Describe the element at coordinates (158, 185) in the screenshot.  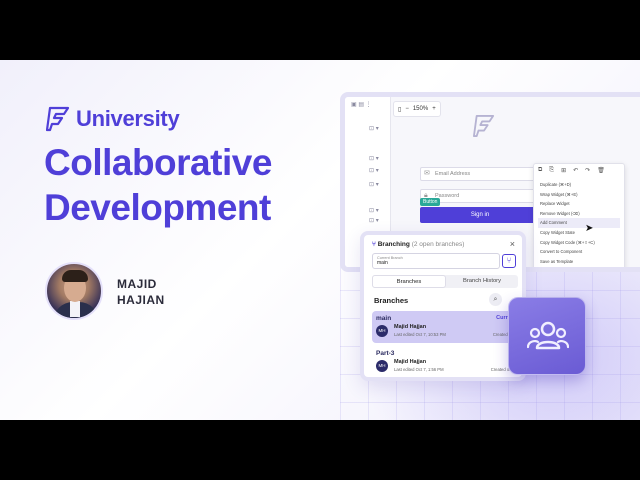
I see `page-title: Collaborative Development` at that location.